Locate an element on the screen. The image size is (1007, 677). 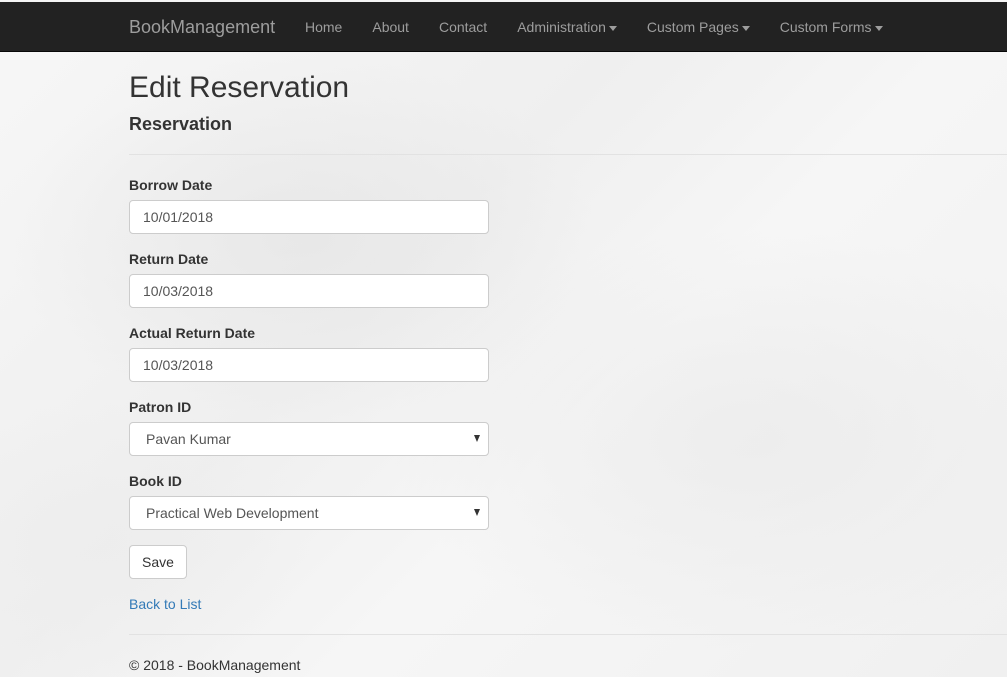
save-button: Save is located at coordinates (158, 562).